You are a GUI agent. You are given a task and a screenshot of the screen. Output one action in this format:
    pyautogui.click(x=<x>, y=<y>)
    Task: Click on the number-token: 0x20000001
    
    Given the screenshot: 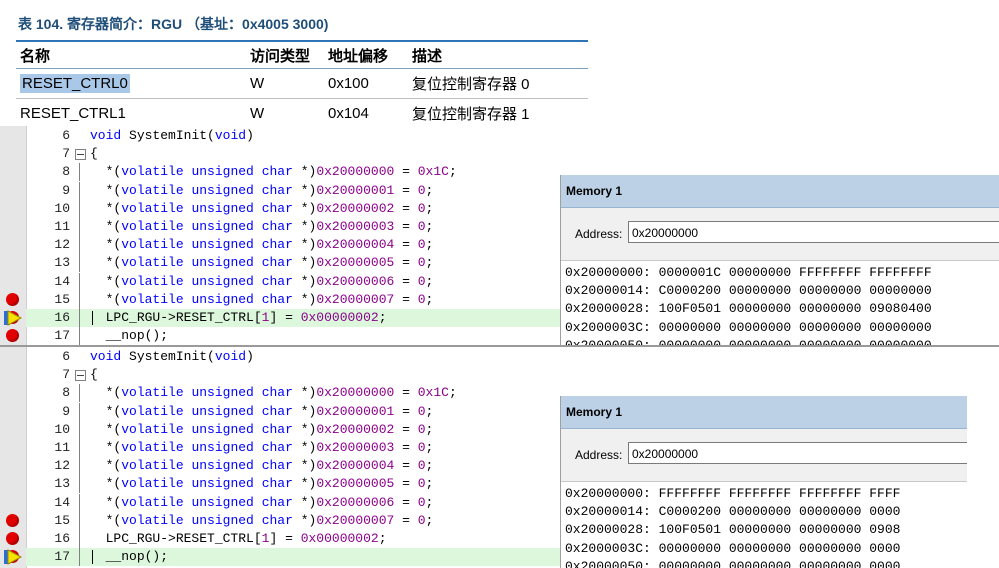 What is the action you would take?
    pyautogui.click(x=355, y=411)
    